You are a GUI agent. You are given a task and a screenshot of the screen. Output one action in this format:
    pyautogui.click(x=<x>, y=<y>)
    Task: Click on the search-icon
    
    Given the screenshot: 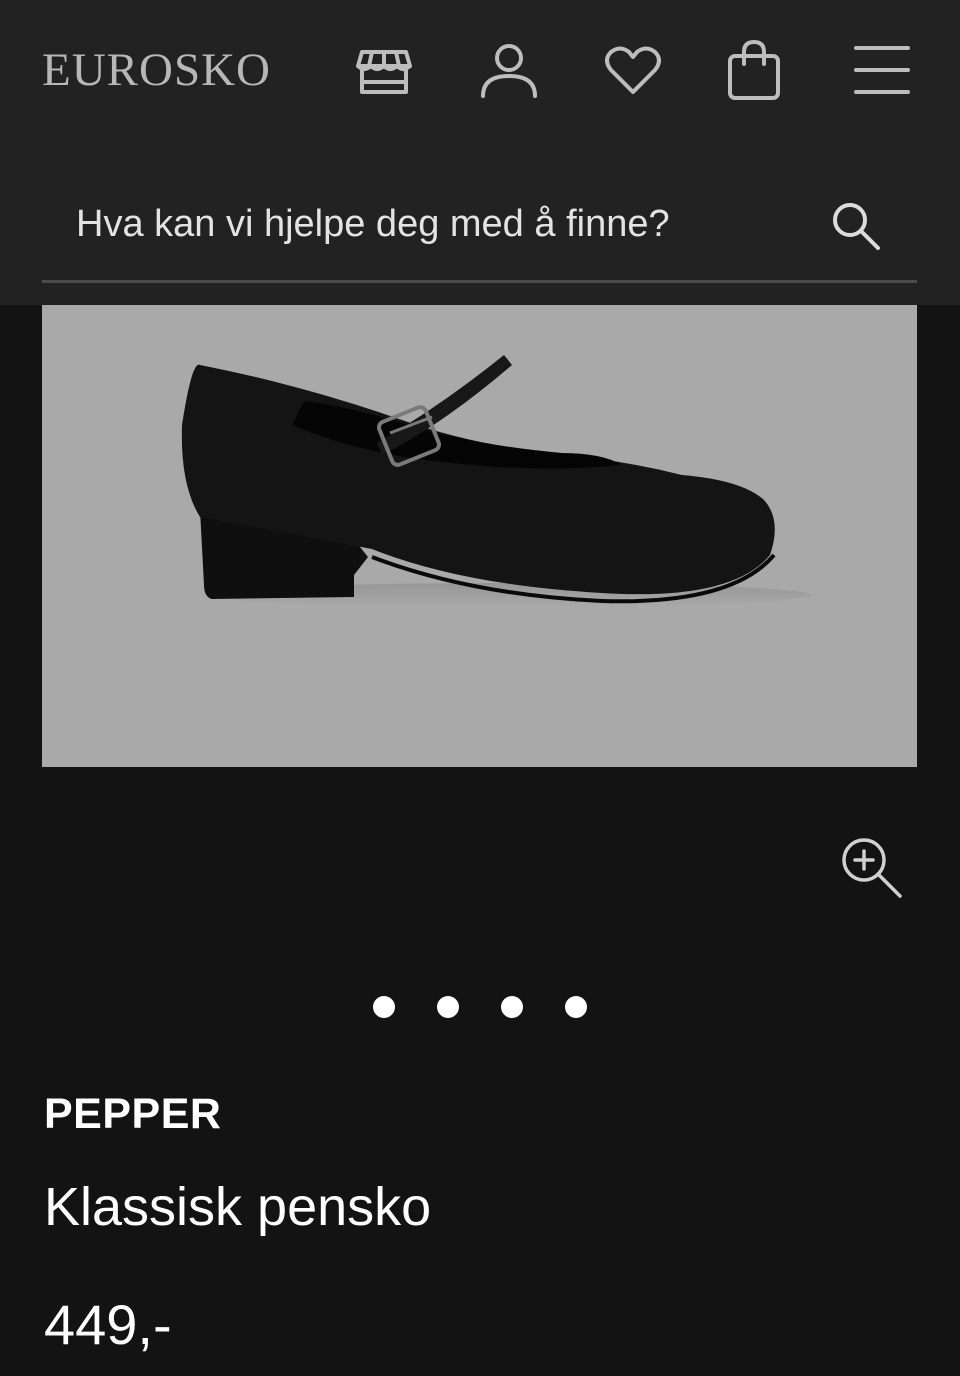 What is the action you would take?
    pyautogui.click(x=856, y=226)
    